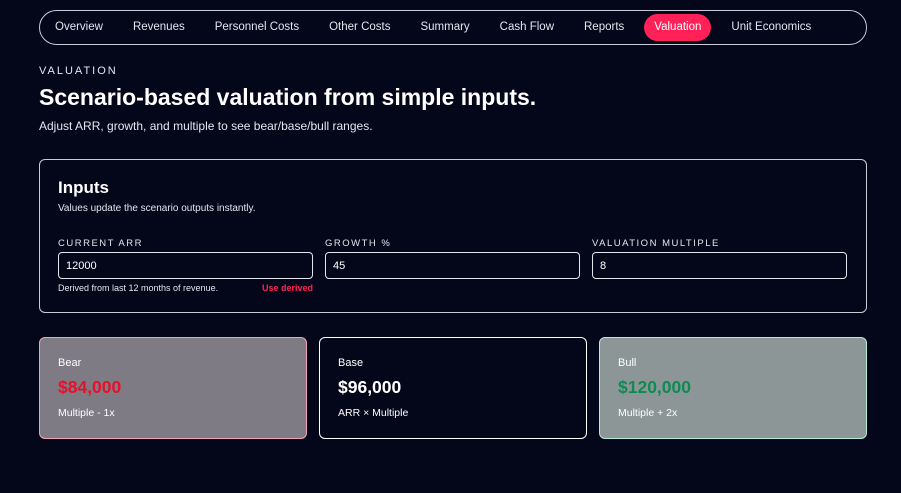 The width and height of the screenshot is (901, 493). I want to click on bull-value: $120,000, so click(654, 387).